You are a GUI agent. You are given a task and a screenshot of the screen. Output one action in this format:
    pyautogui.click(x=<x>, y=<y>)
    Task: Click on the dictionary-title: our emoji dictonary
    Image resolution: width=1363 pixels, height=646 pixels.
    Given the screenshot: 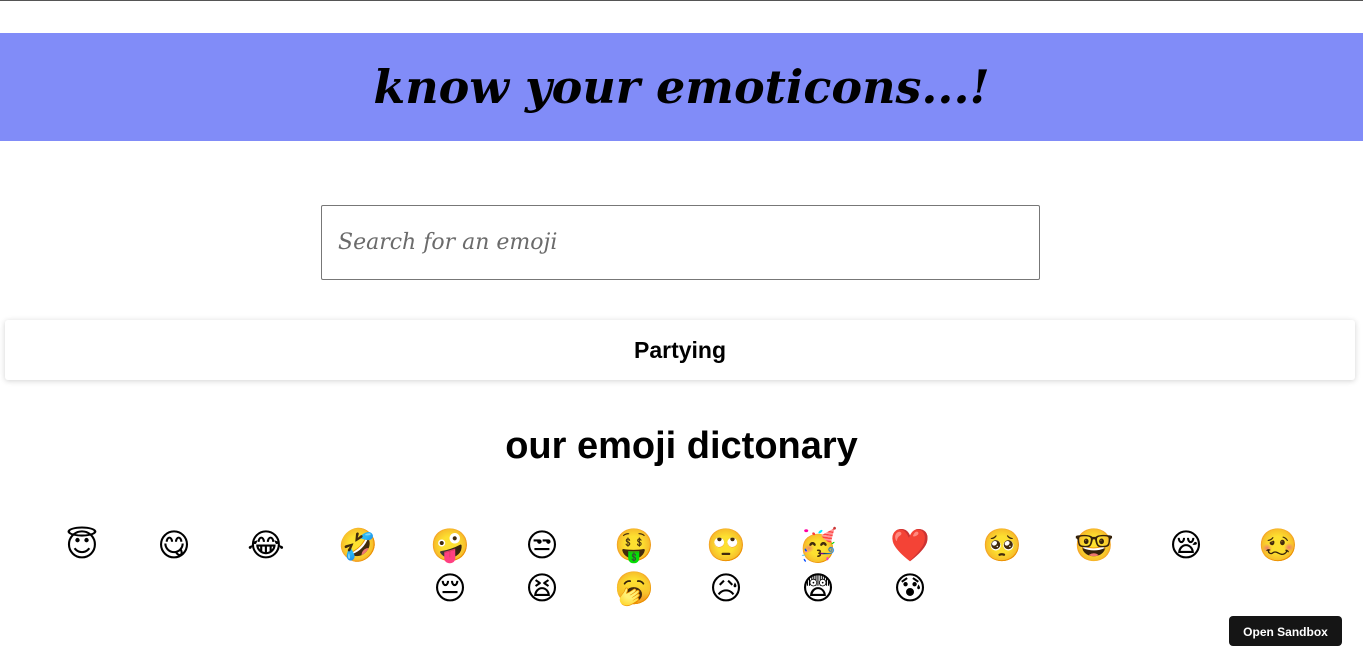 What is the action you would take?
    pyautogui.click(x=681, y=446)
    